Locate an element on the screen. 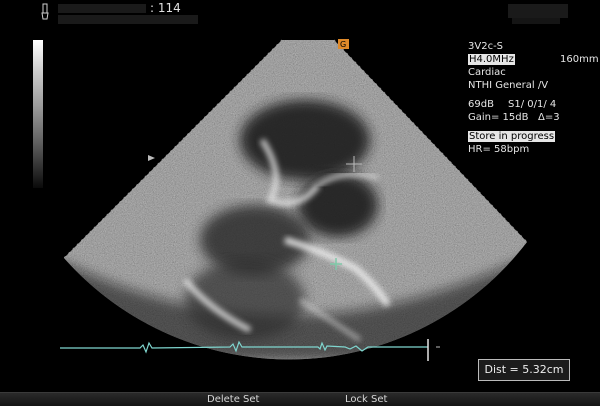  orientation-marker-label: G is located at coordinates (343, 44).